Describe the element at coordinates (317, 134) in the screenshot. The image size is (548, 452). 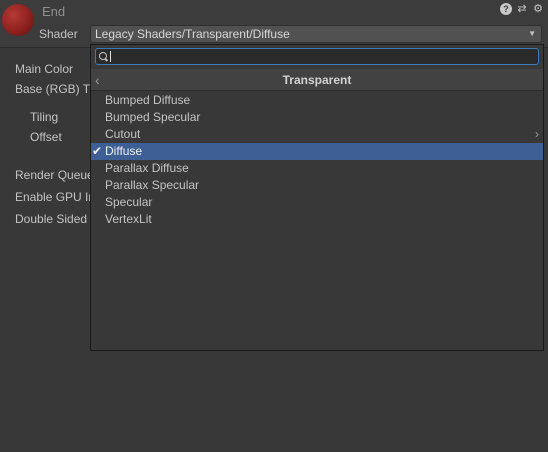
I see `list-item-cutout: Cutout ›` at that location.